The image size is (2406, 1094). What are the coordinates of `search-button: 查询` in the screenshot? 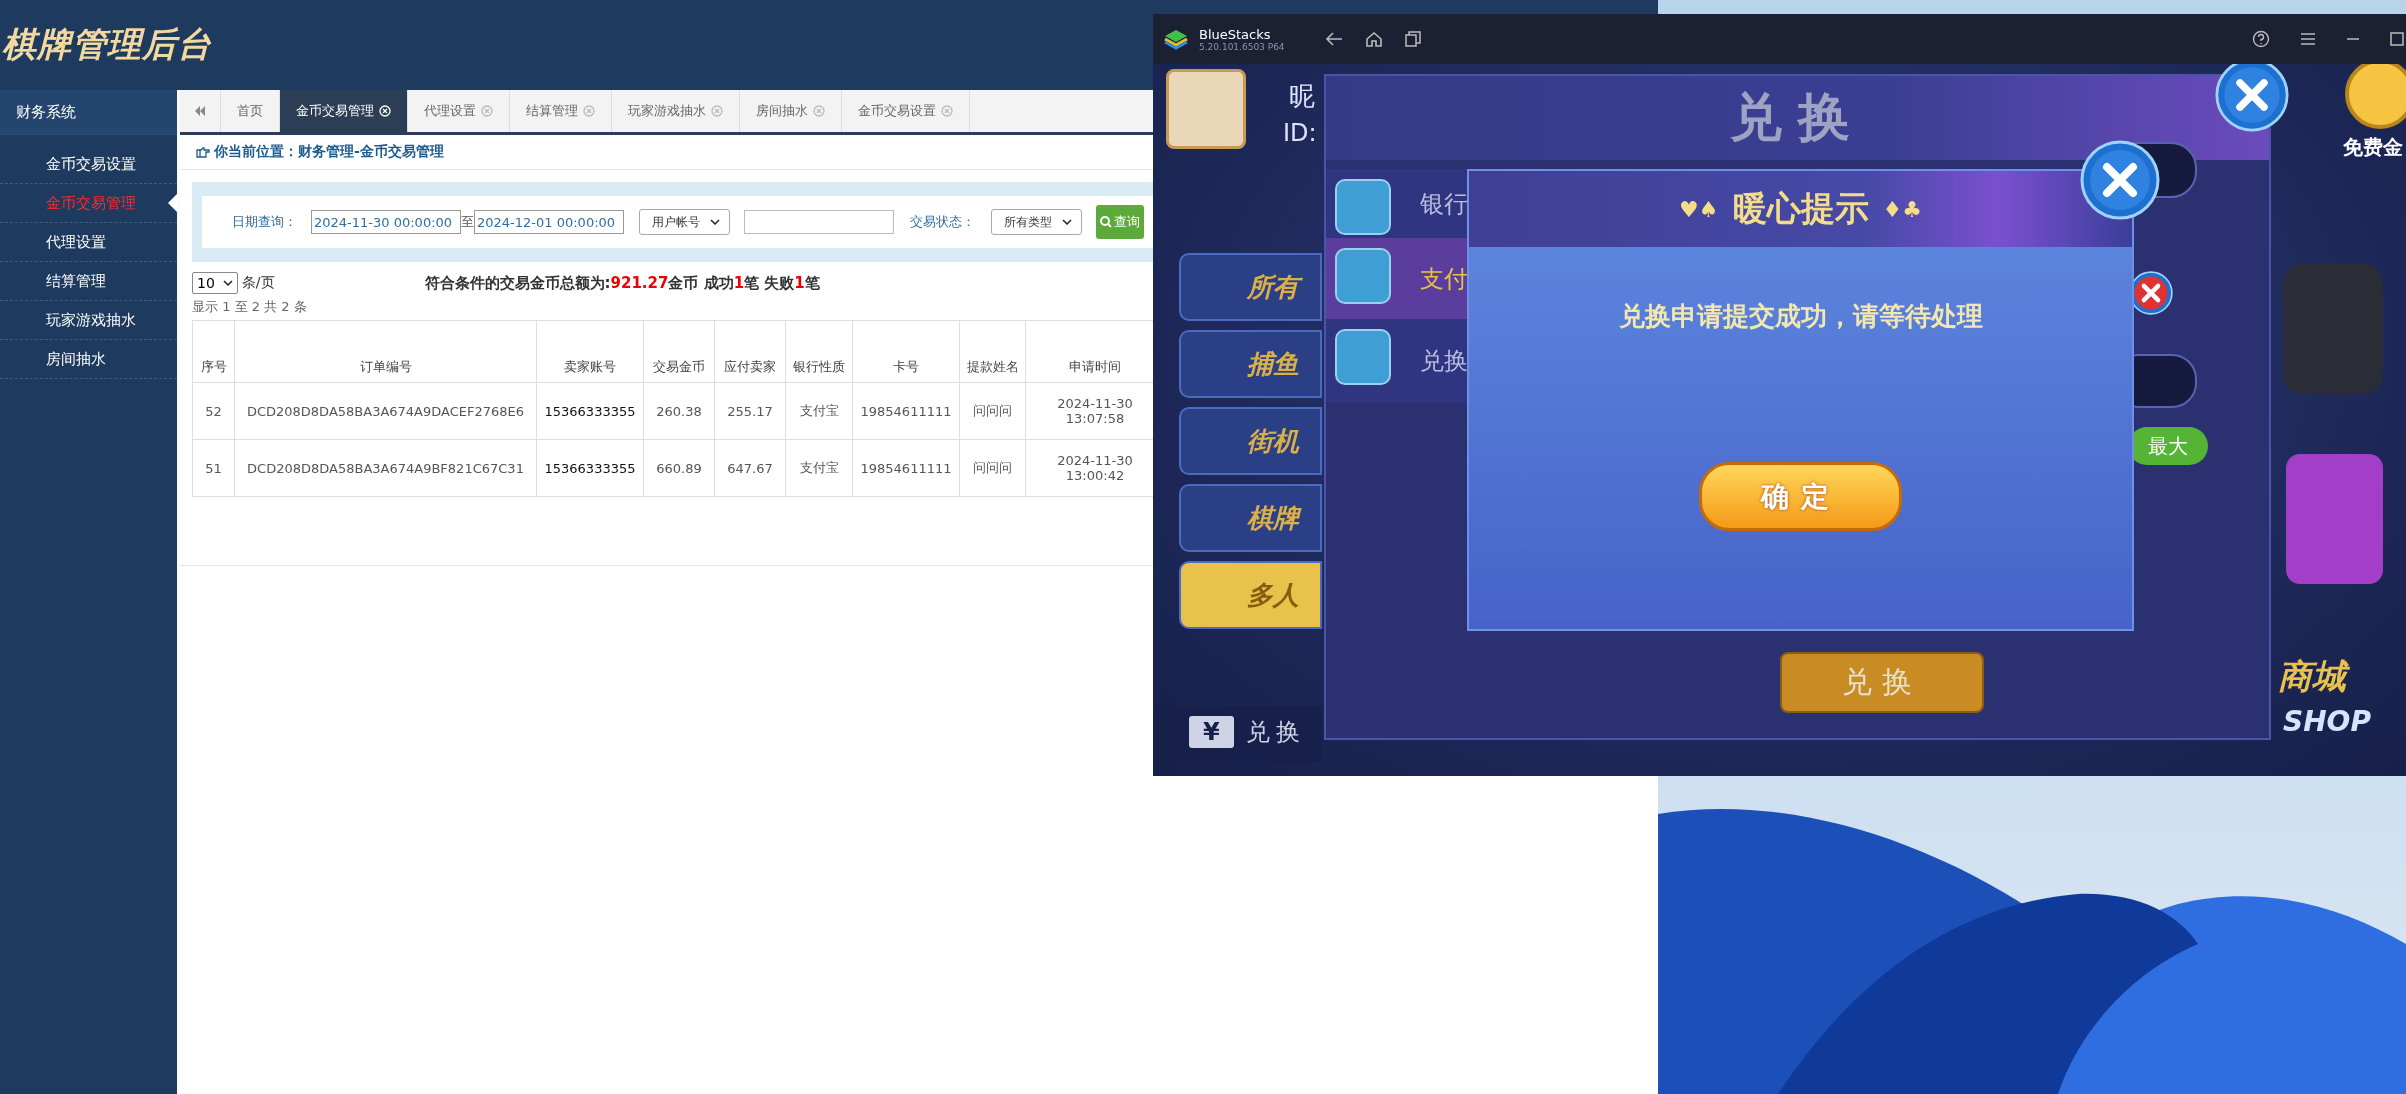 It's located at (1120, 222).